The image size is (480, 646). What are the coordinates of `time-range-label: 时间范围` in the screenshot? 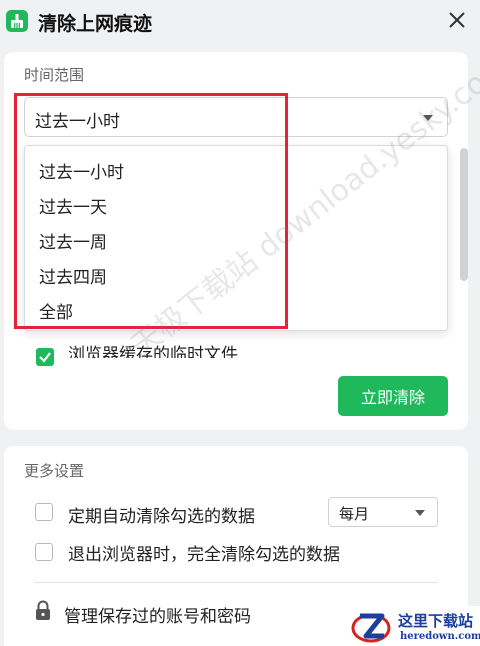 It's located at (54, 75).